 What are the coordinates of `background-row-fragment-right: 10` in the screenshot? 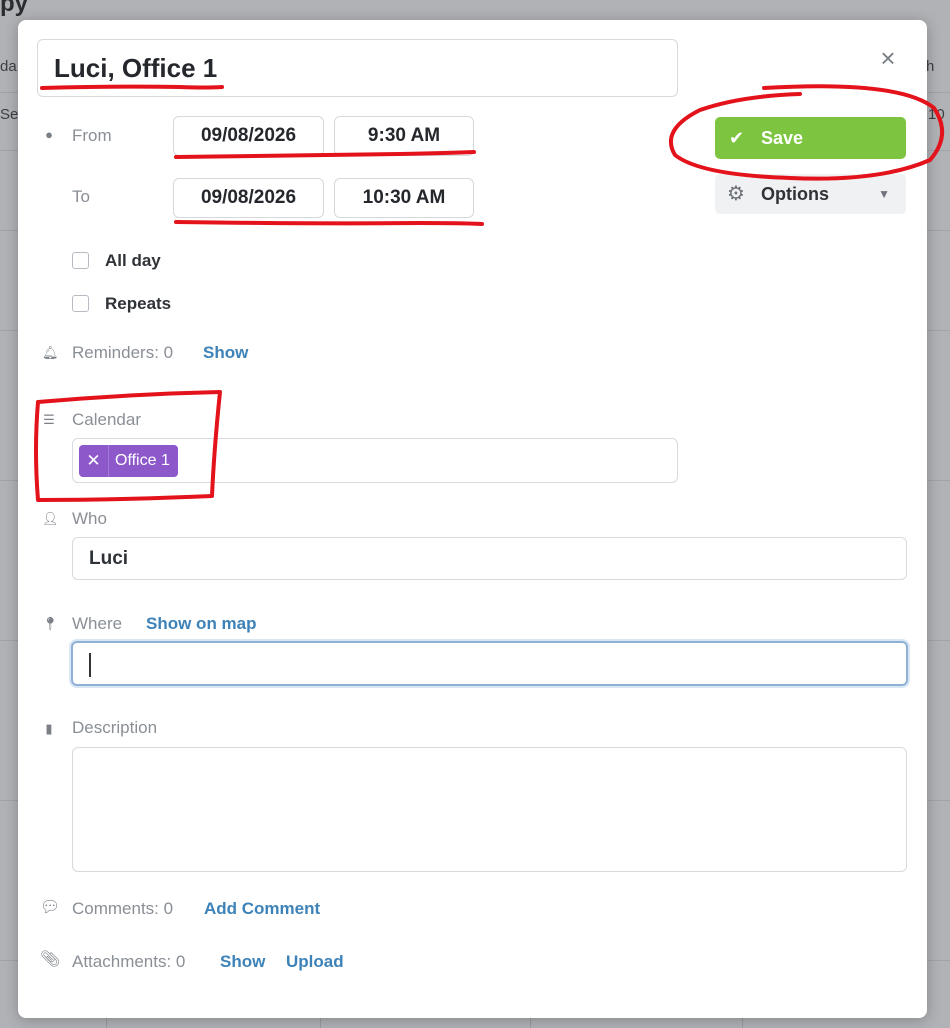 It's located at (936, 114).